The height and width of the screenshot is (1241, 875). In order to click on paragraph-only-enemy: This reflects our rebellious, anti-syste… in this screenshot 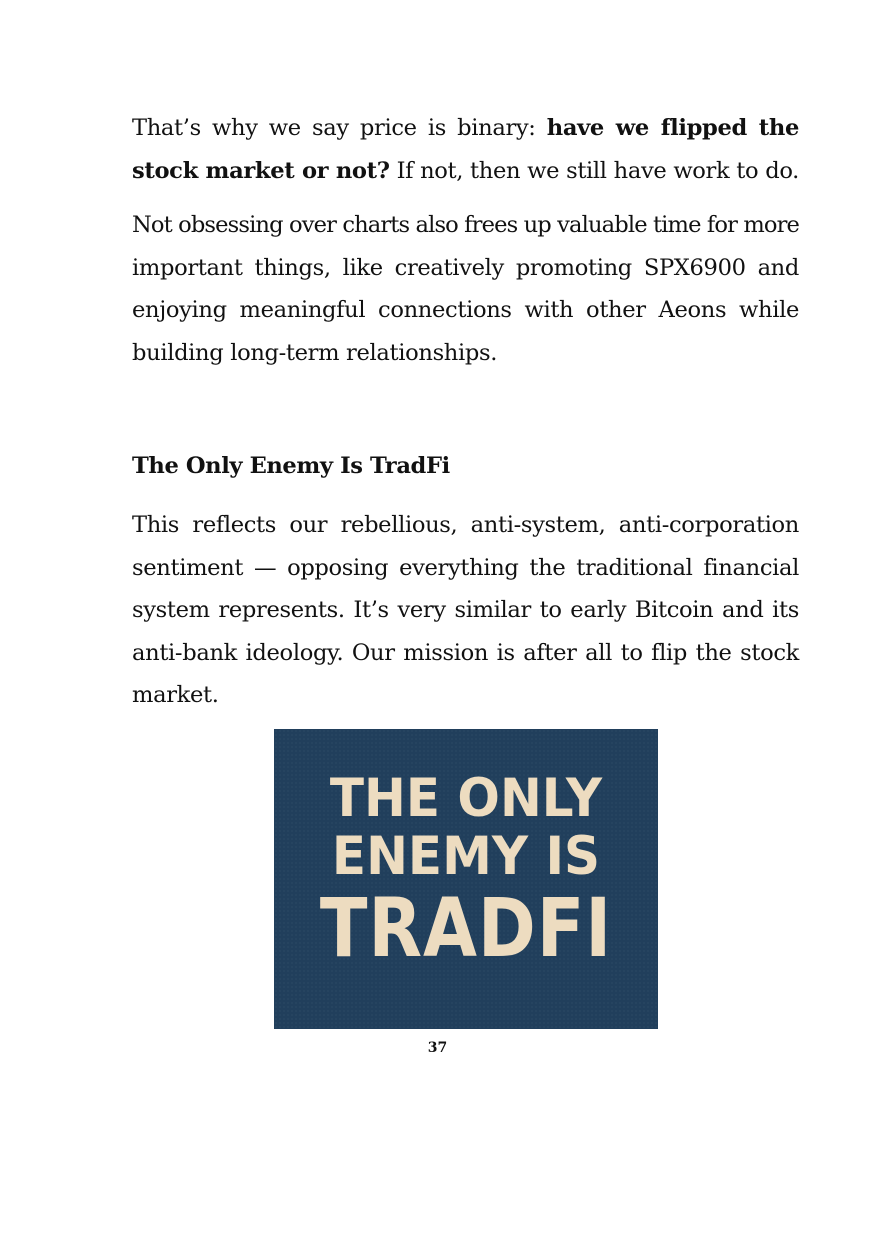, I will do `click(465, 610)`.